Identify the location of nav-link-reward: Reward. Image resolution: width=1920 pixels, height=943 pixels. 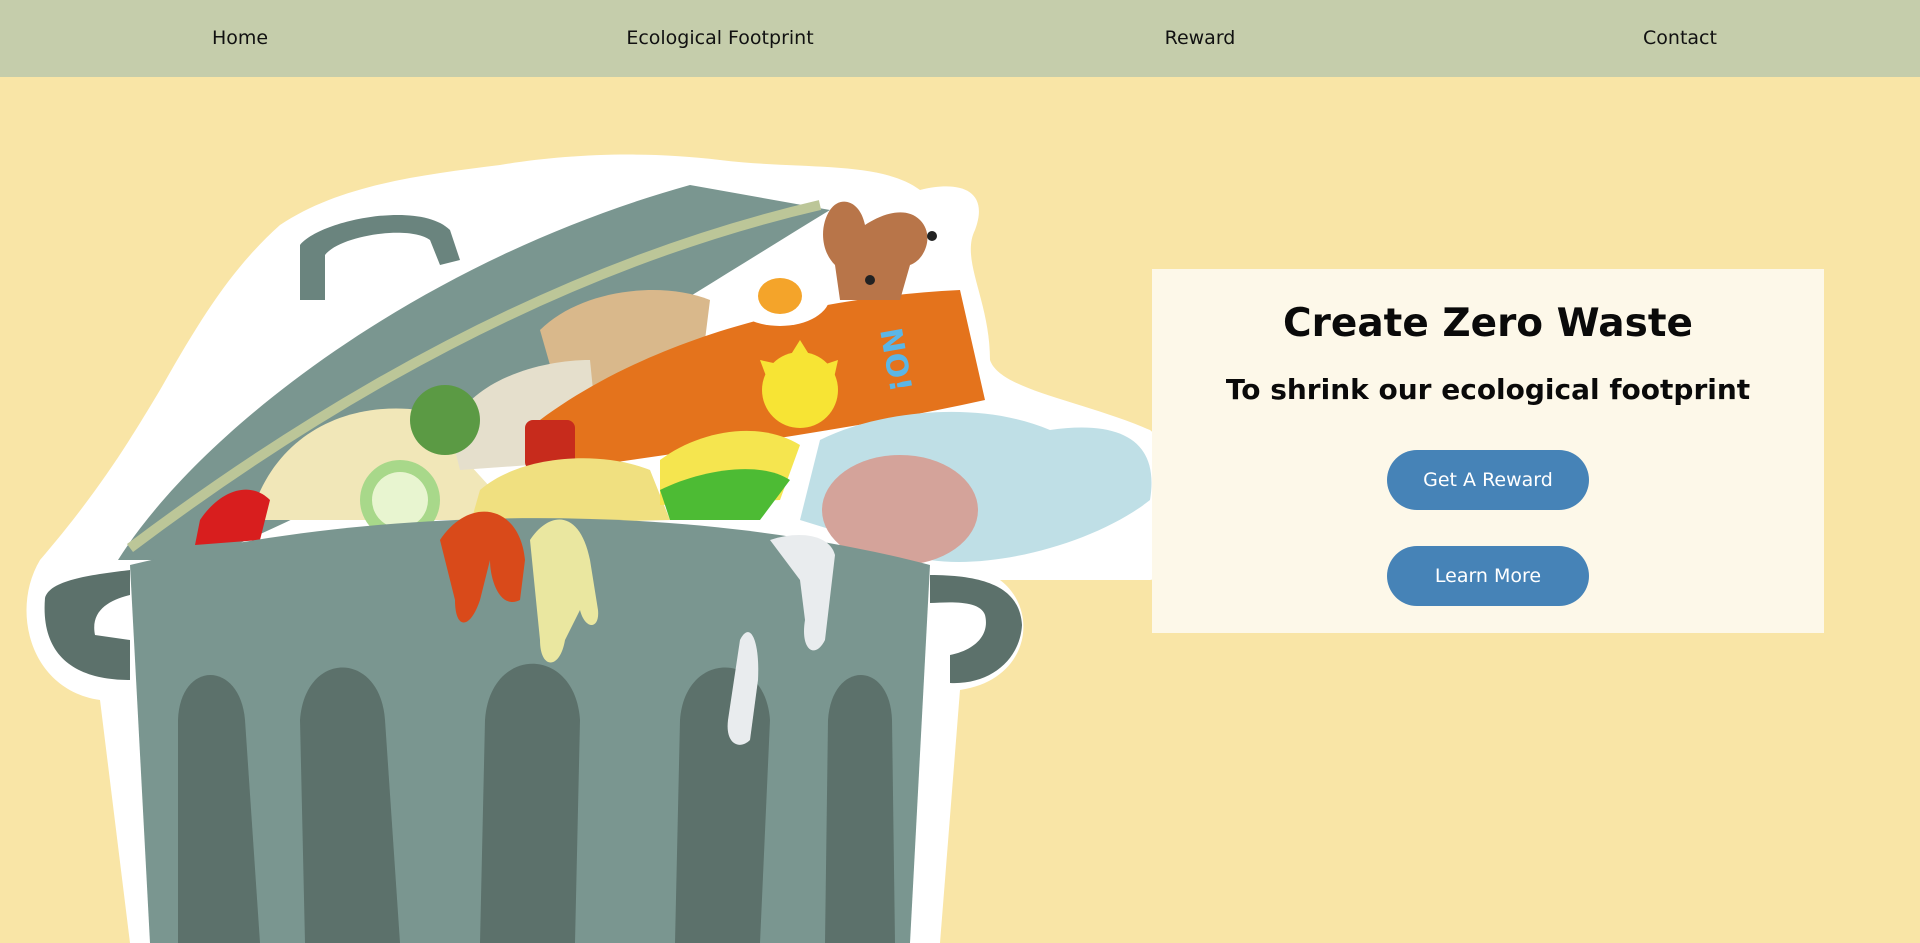
(1200, 38).